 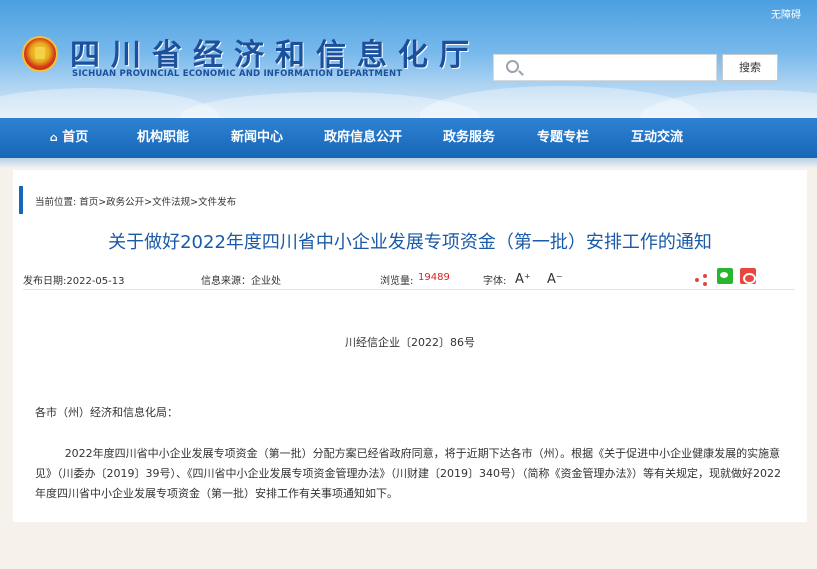 What do you see at coordinates (40, 54) in the screenshot?
I see `national-emblem-icon` at bounding box center [40, 54].